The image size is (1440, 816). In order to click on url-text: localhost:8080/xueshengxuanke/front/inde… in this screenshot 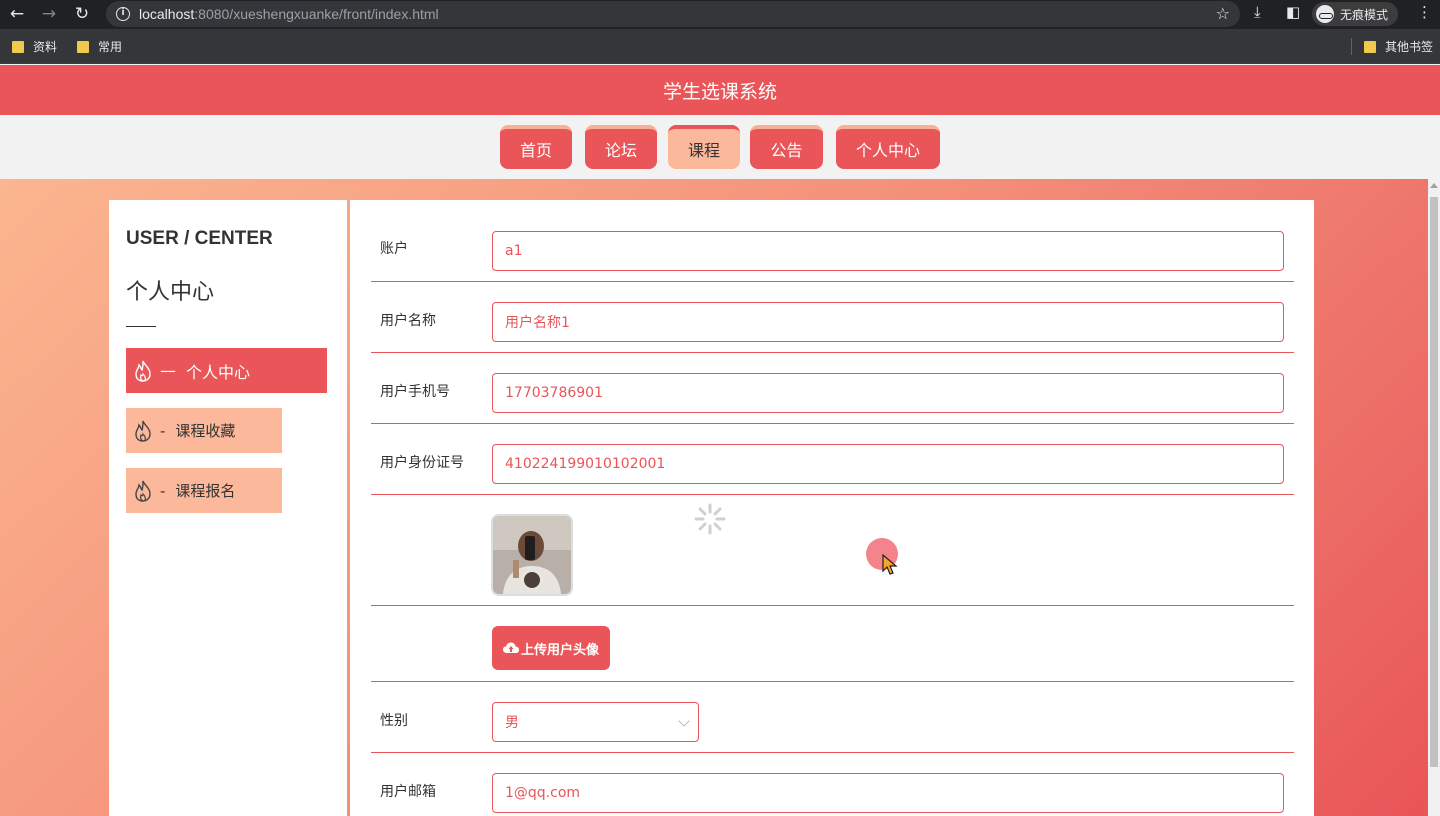, I will do `click(289, 14)`.